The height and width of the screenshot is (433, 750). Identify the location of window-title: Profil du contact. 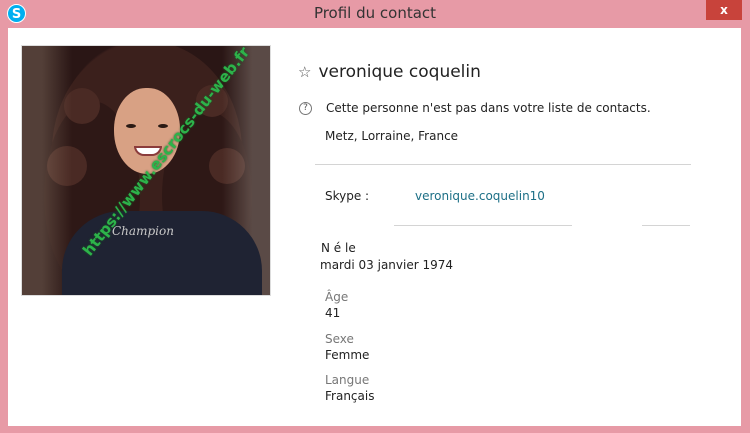
(375, 13).